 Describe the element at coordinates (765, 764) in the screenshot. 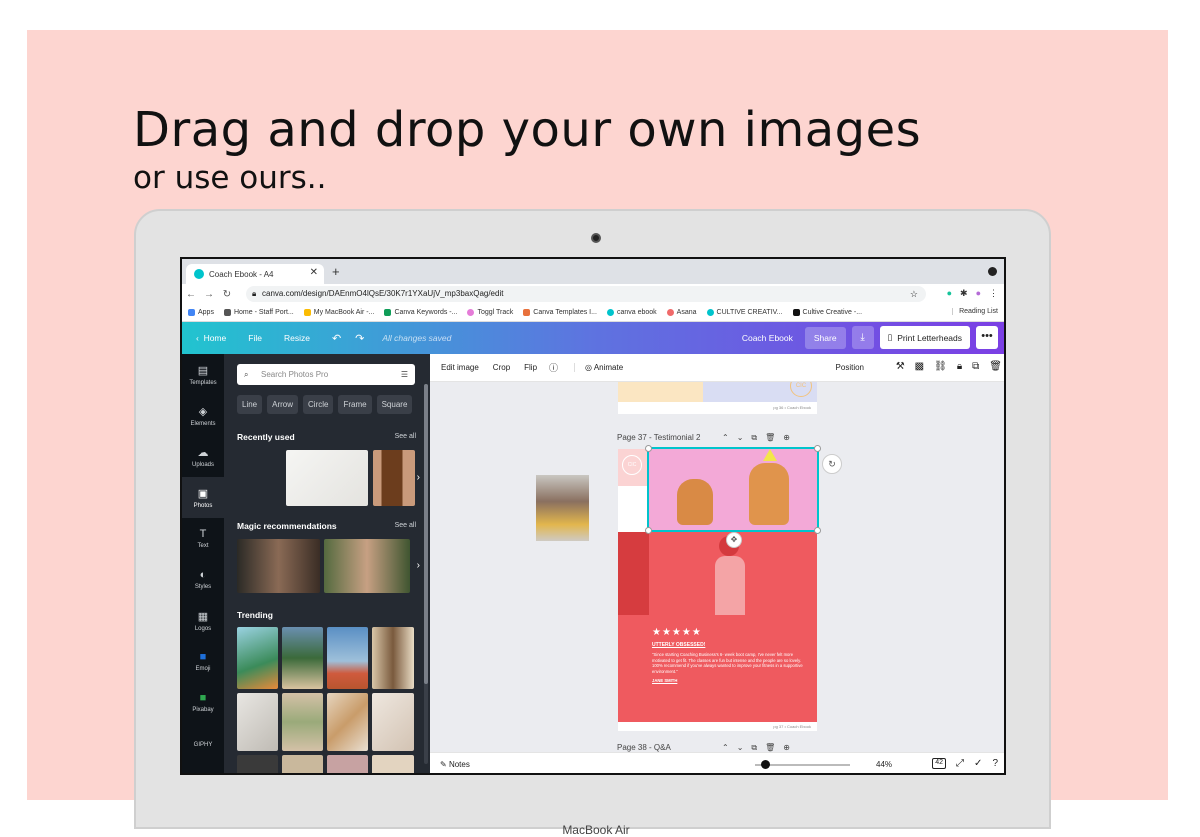

I see `zoom-slider-knob` at that location.